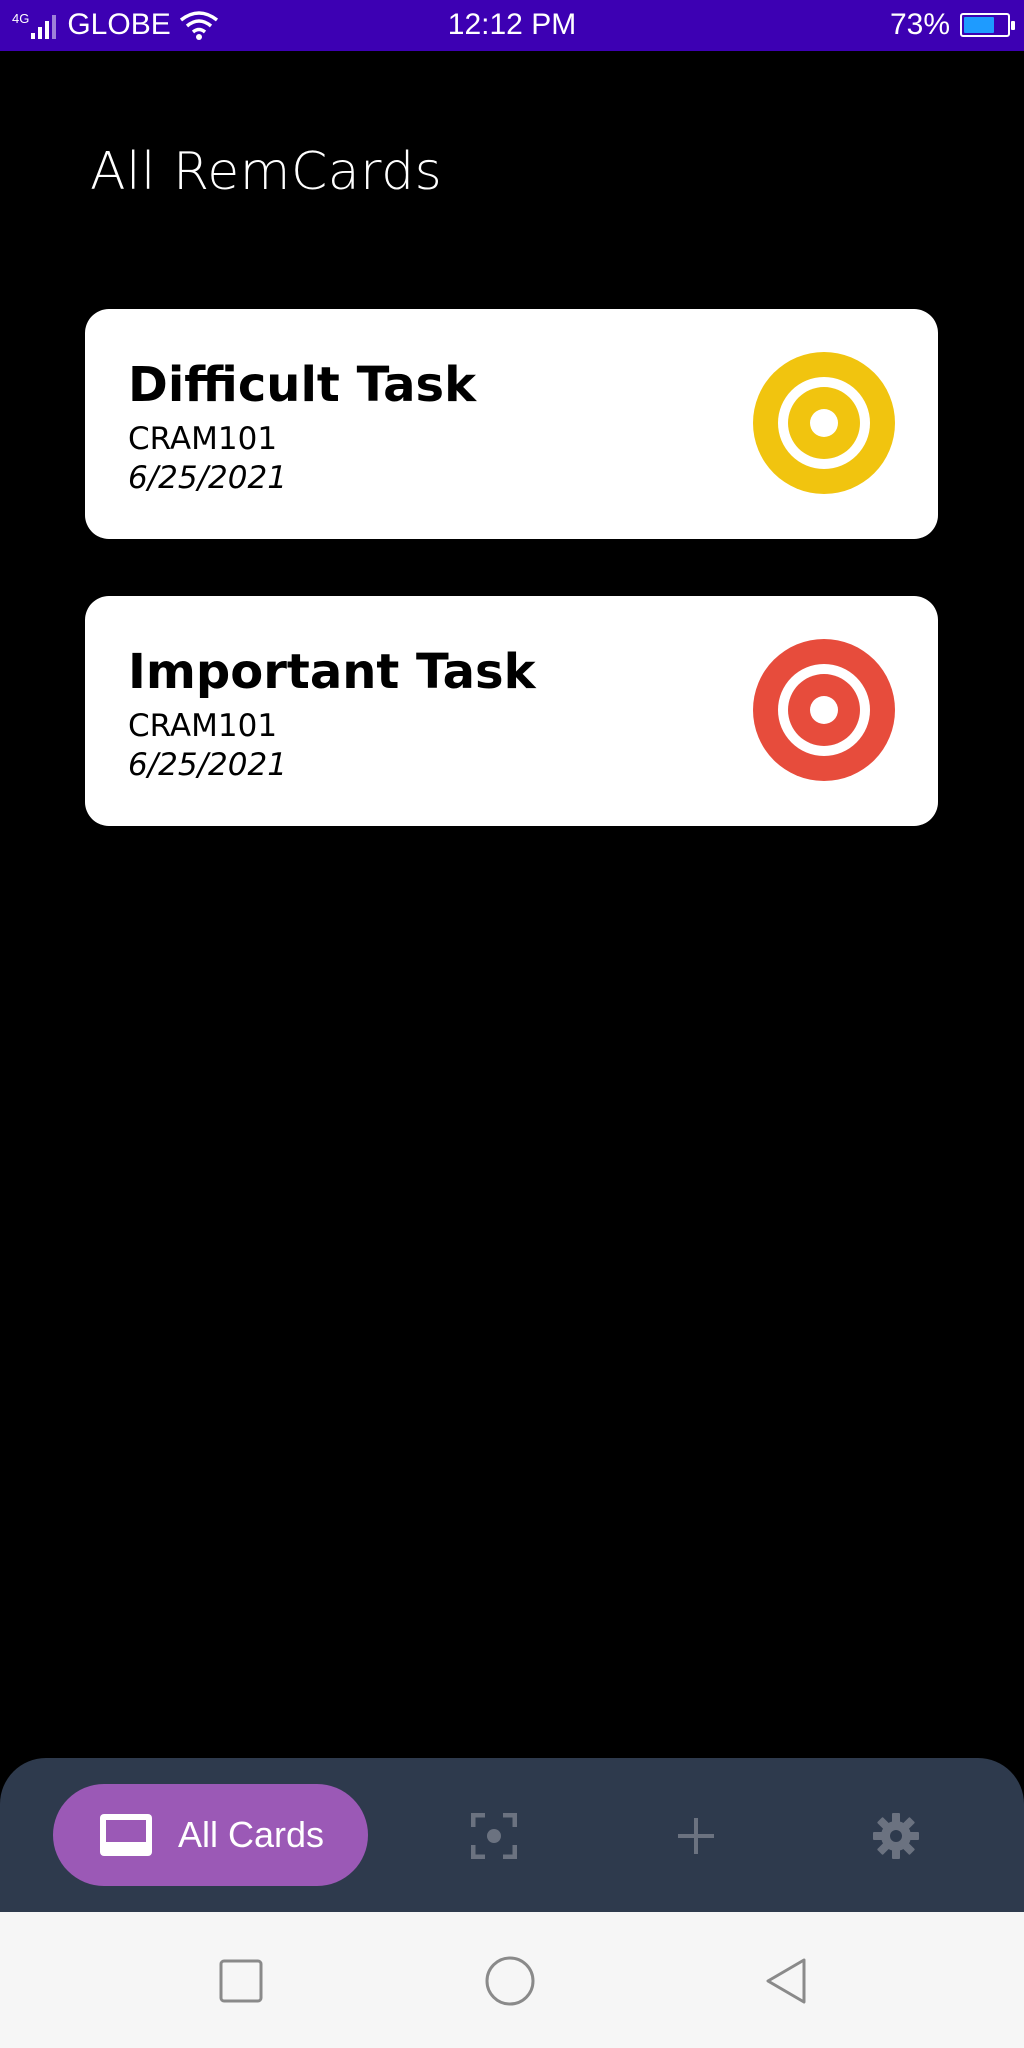 Image resolution: width=1024 pixels, height=2048 pixels. I want to click on gear-icon, so click(896, 1836).